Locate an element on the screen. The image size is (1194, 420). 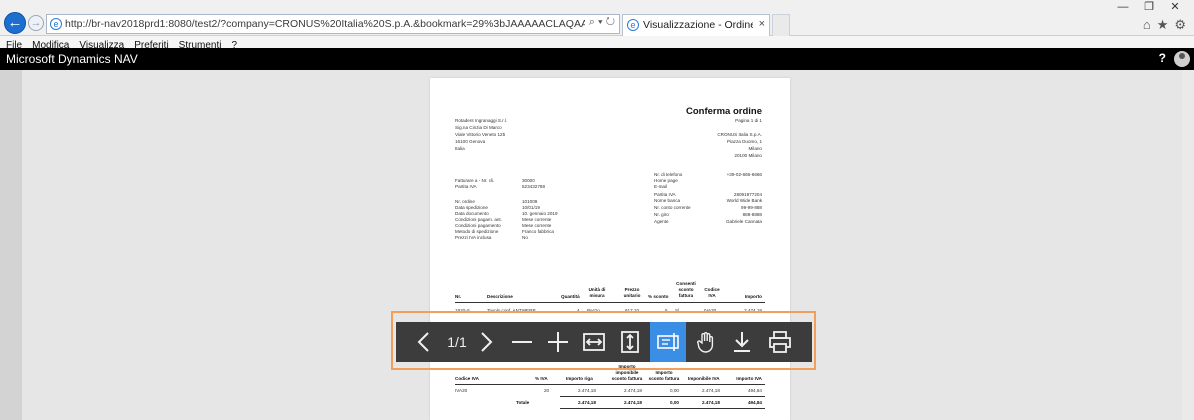
arrow-right-icon: → is located at coordinates (36, 23).